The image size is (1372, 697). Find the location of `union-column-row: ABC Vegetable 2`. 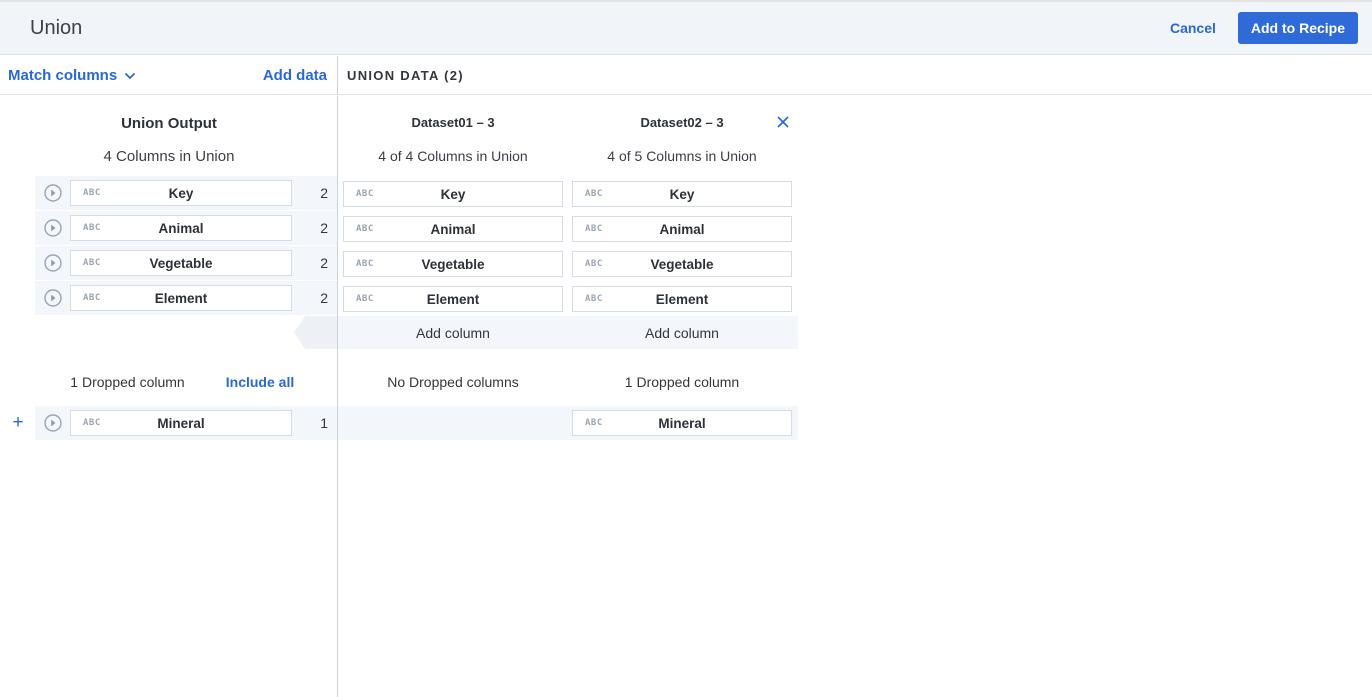

union-column-row: ABC Vegetable 2 is located at coordinates (168, 263).